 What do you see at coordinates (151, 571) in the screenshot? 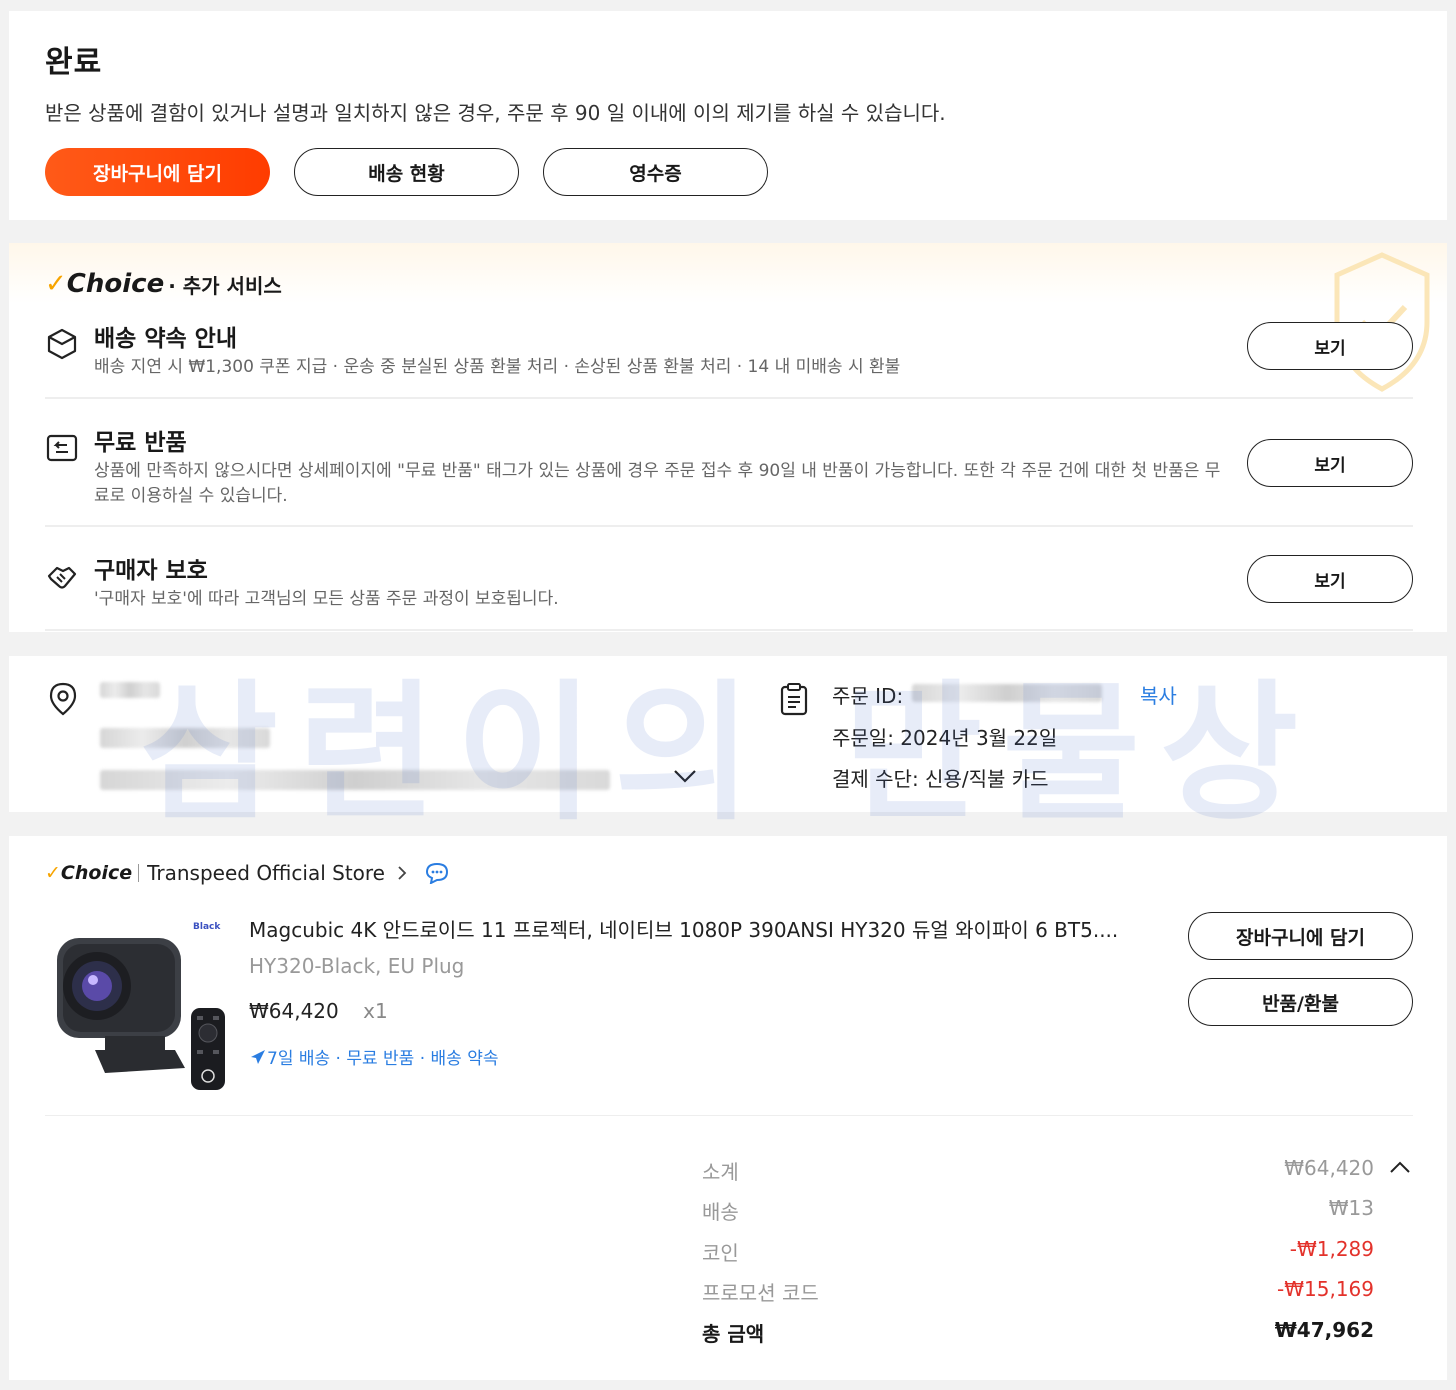
I see `service-name: 구매자 보호` at bounding box center [151, 571].